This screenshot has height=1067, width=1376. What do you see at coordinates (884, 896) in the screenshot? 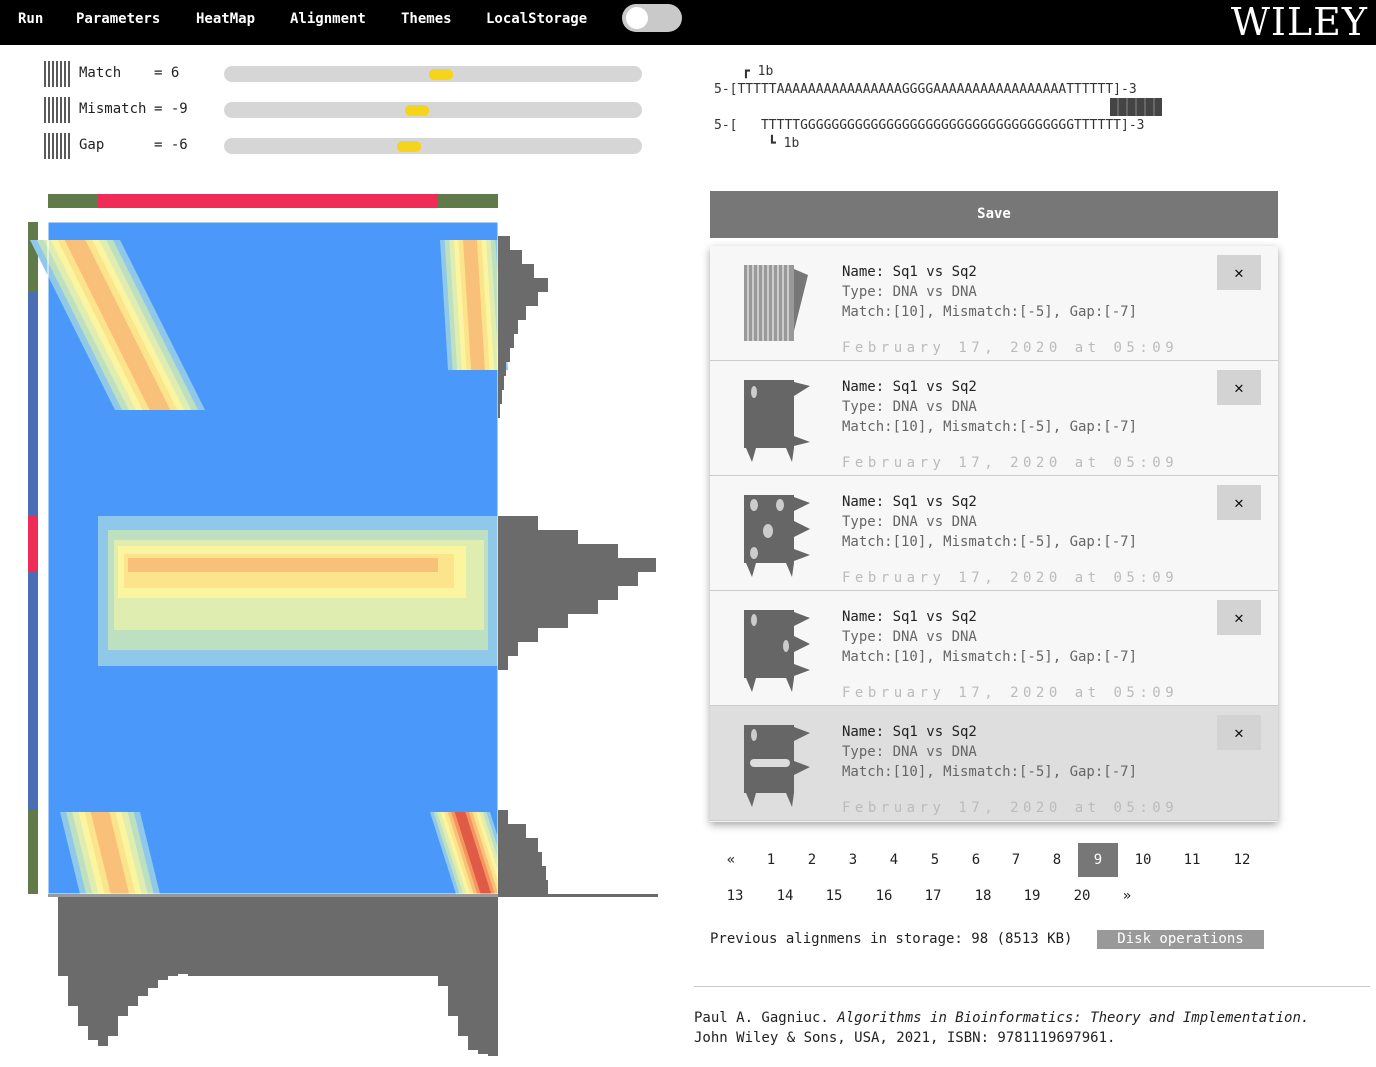
I see `page-16: 16` at bounding box center [884, 896].